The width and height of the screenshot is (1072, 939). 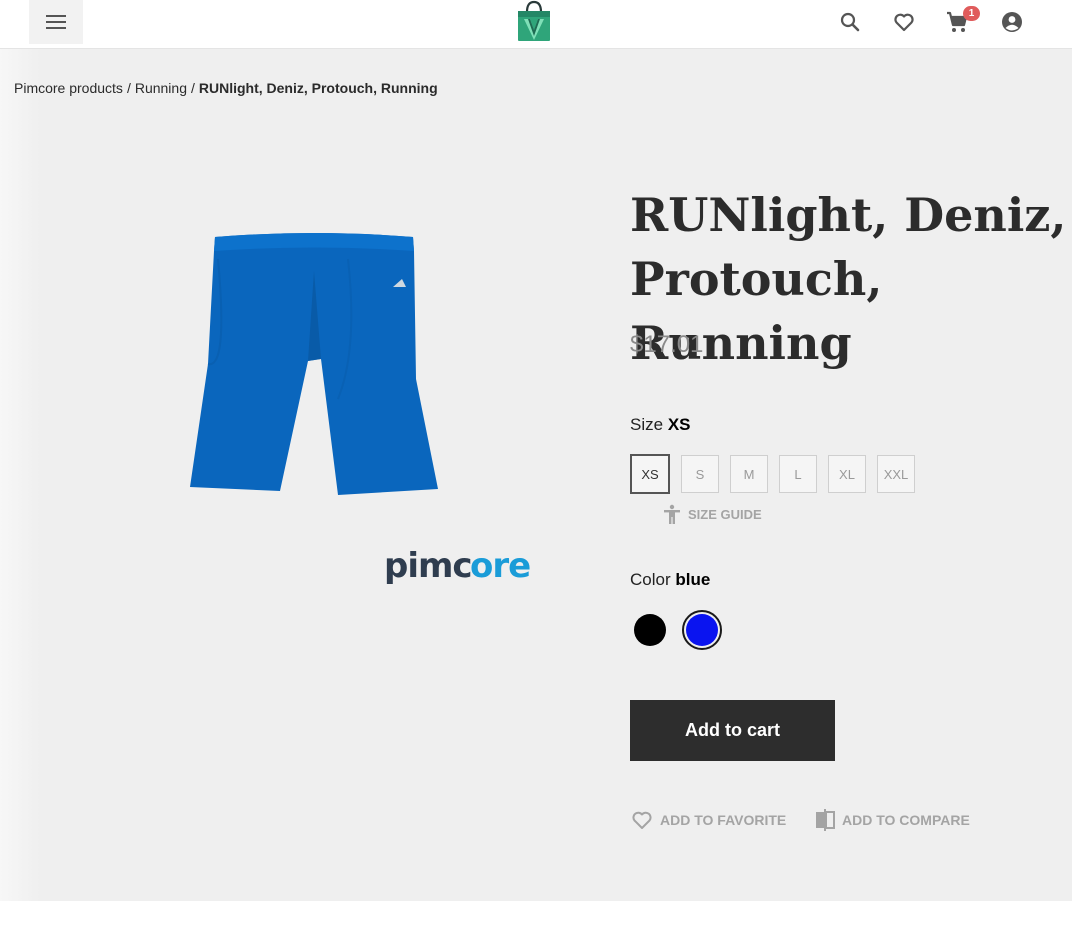 What do you see at coordinates (798, 474) in the screenshot?
I see `size-option-l: L` at bounding box center [798, 474].